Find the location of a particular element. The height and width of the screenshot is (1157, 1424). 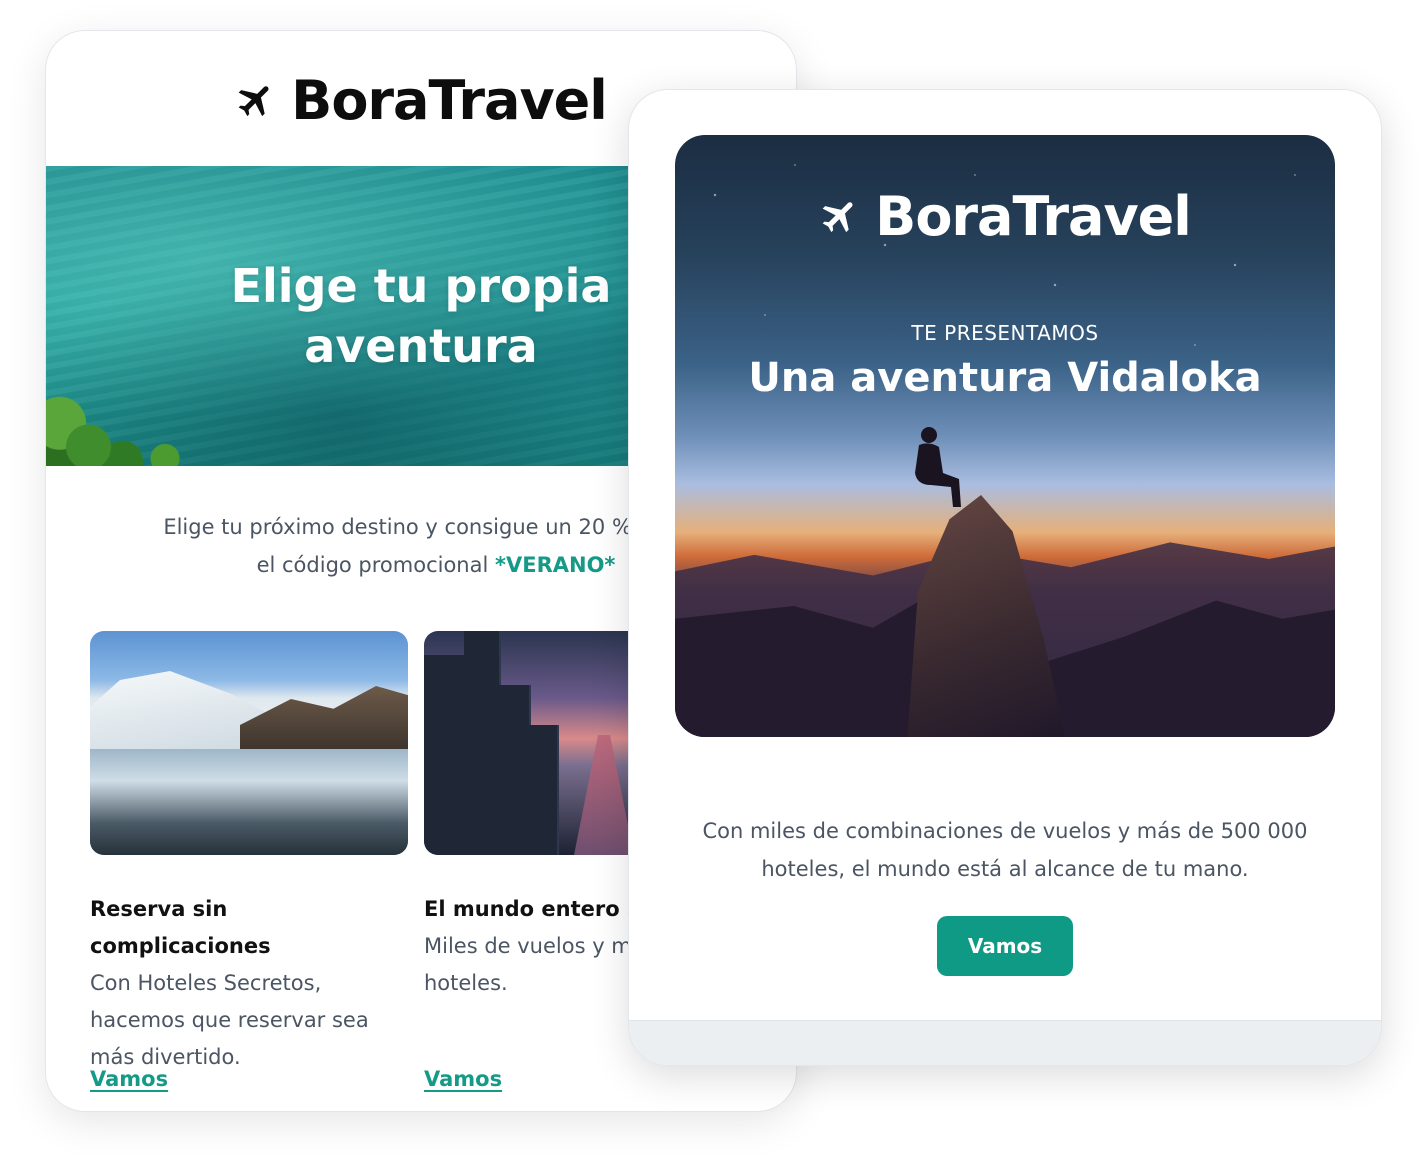

vamos-button: Vamos is located at coordinates (1005, 946).